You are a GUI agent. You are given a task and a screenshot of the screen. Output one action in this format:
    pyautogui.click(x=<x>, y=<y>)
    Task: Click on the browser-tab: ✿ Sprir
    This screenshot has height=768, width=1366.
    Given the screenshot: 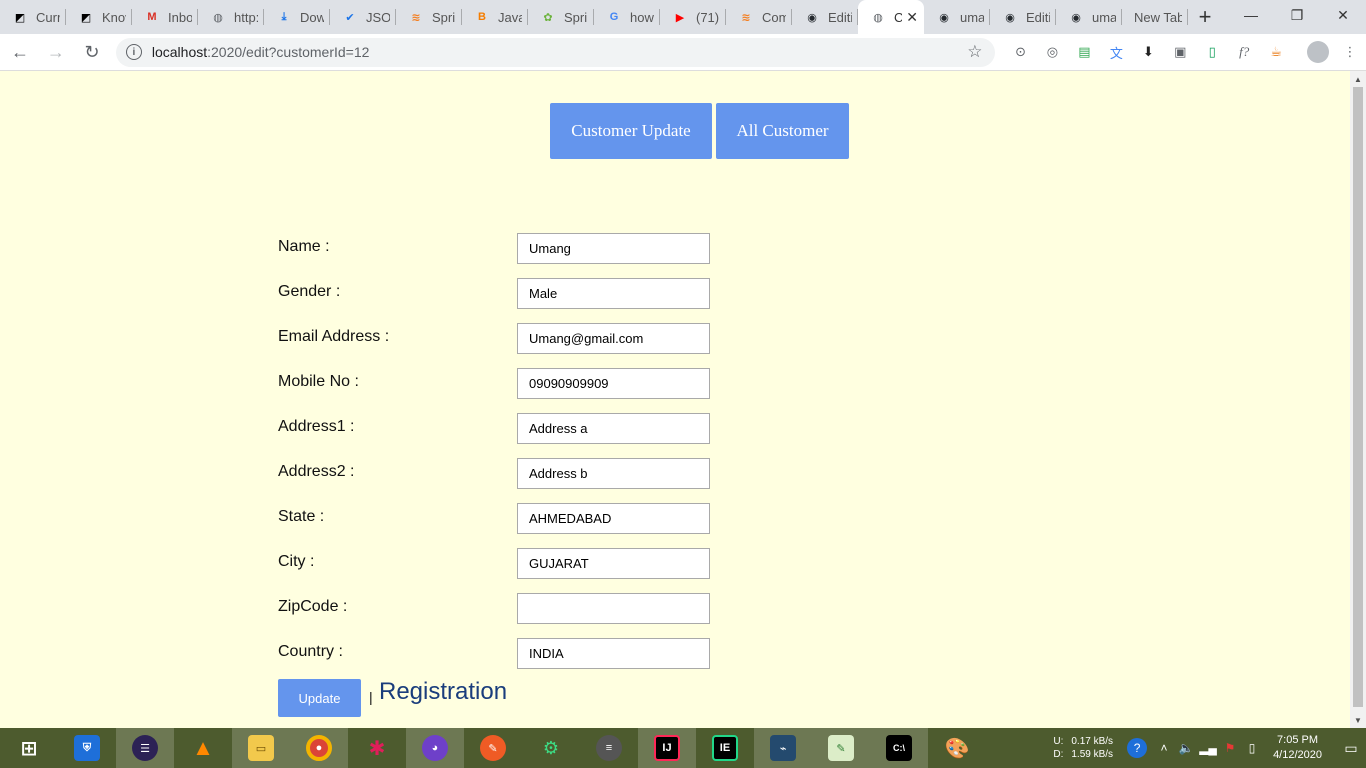 What is the action you would take?
    pyautogui.click(x=561, y=17)
    